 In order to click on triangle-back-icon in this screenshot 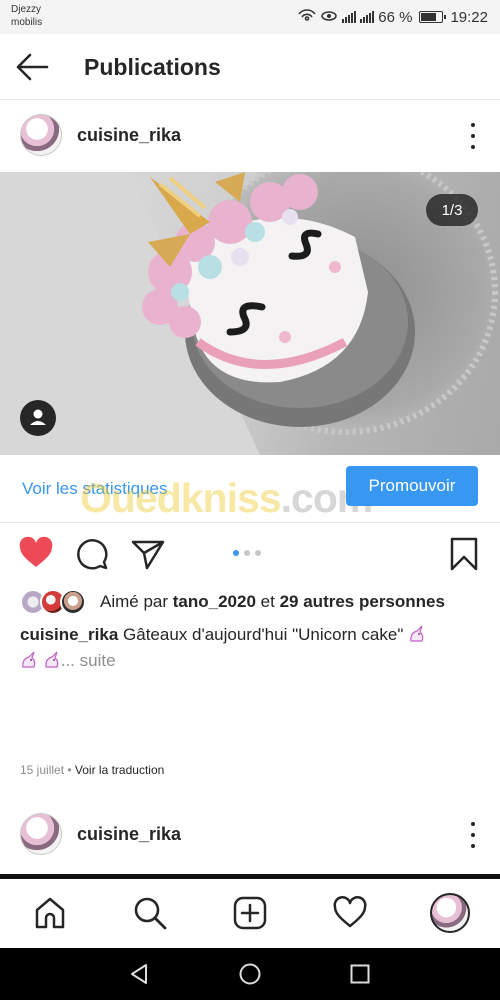, I will do `click(139, 974)`.